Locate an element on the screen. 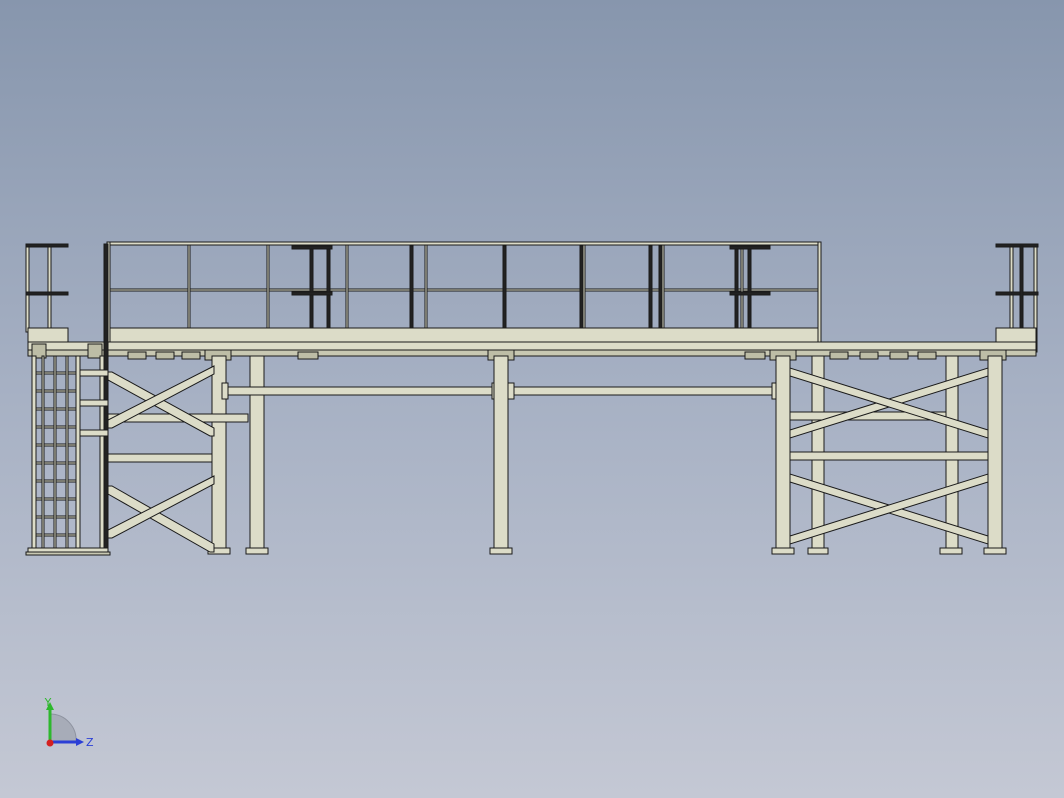  deck is located at coordinates (532, 342).